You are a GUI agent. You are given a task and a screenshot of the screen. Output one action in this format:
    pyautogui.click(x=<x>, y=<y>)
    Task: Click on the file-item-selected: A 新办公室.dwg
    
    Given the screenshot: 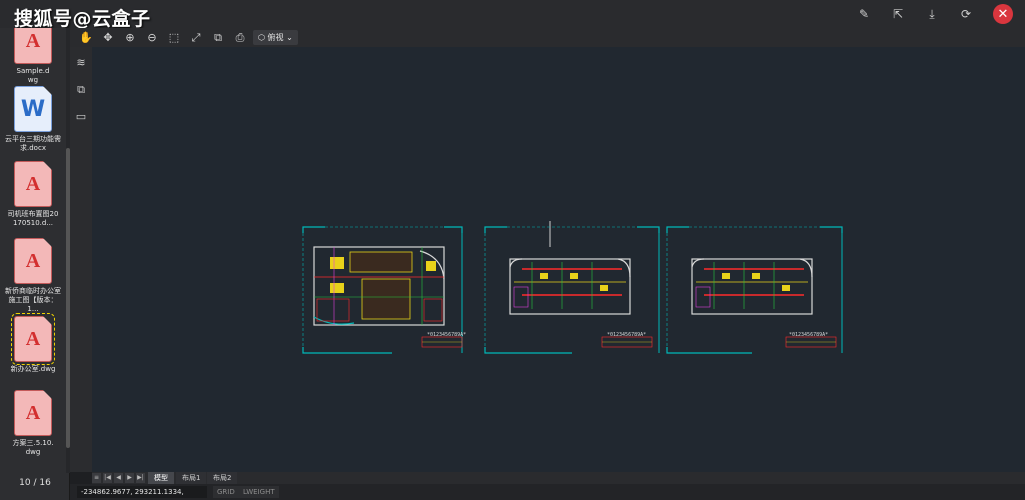 What is the action you would take?
    pyautogui.click(x=33, y=343)
    